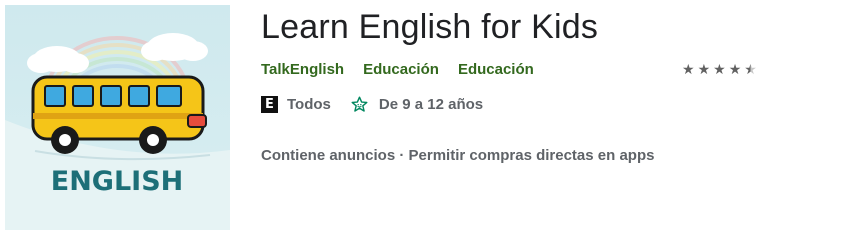  I want to click on developer-link: TalkEnglish, so click(302, 69).